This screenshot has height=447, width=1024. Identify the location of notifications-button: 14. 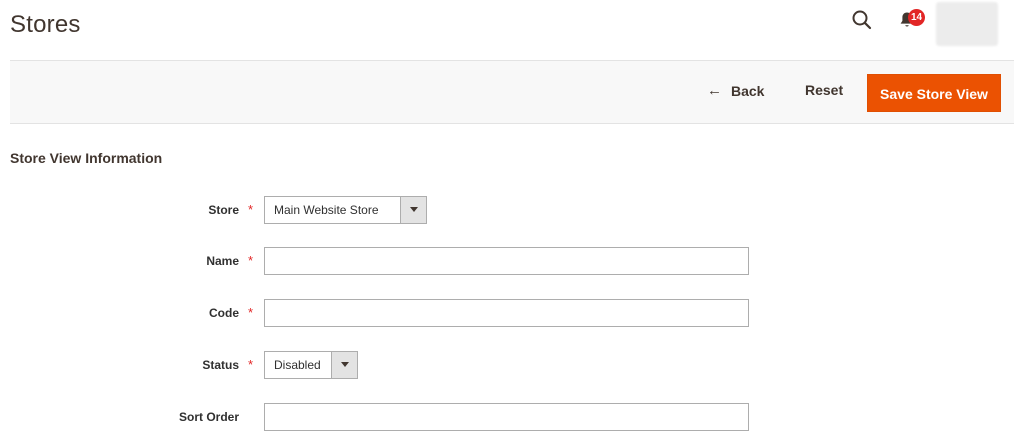
(912, 20).